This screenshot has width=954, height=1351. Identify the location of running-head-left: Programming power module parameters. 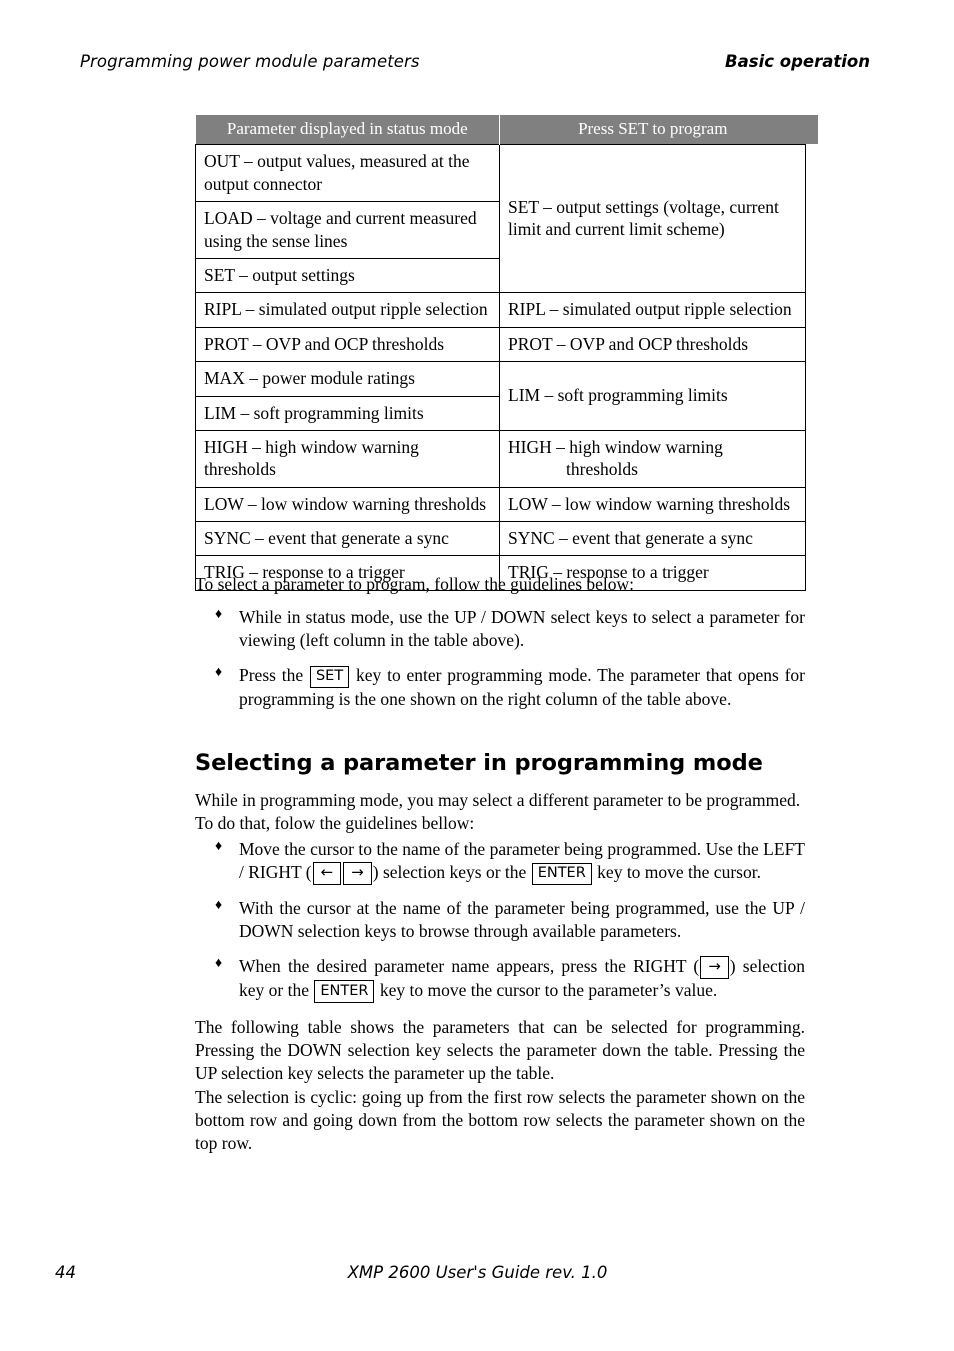
(250, 61).